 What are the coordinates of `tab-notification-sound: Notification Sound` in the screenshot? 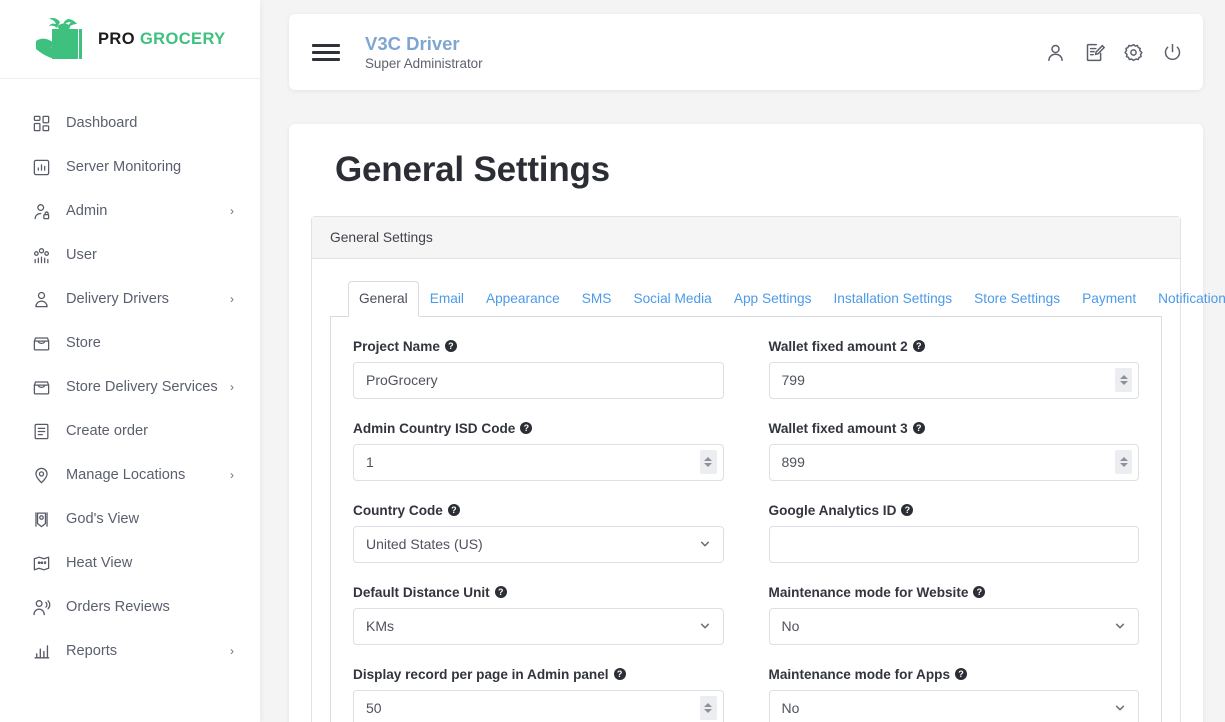 It's located at (1186, 299).